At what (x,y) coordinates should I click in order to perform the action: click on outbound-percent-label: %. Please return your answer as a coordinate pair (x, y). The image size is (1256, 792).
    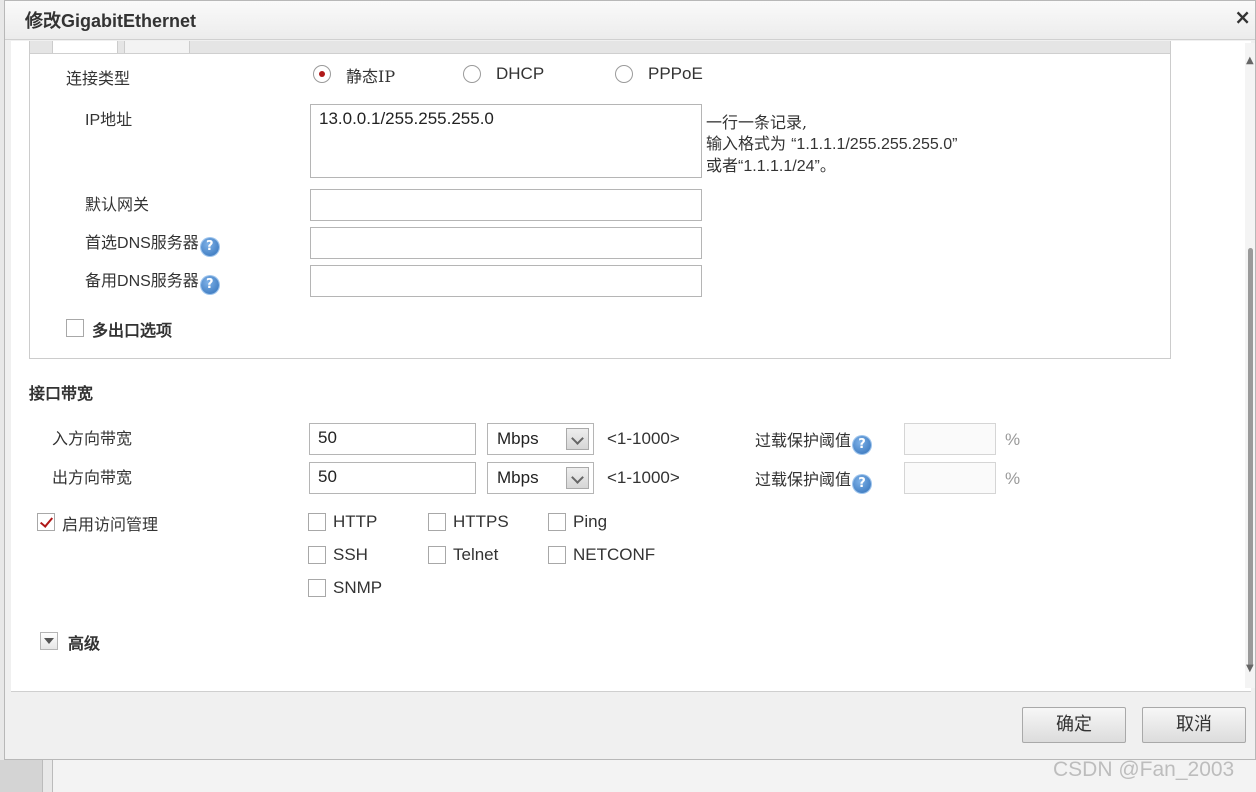
    Looking at the image, I should click on (1013, 478).